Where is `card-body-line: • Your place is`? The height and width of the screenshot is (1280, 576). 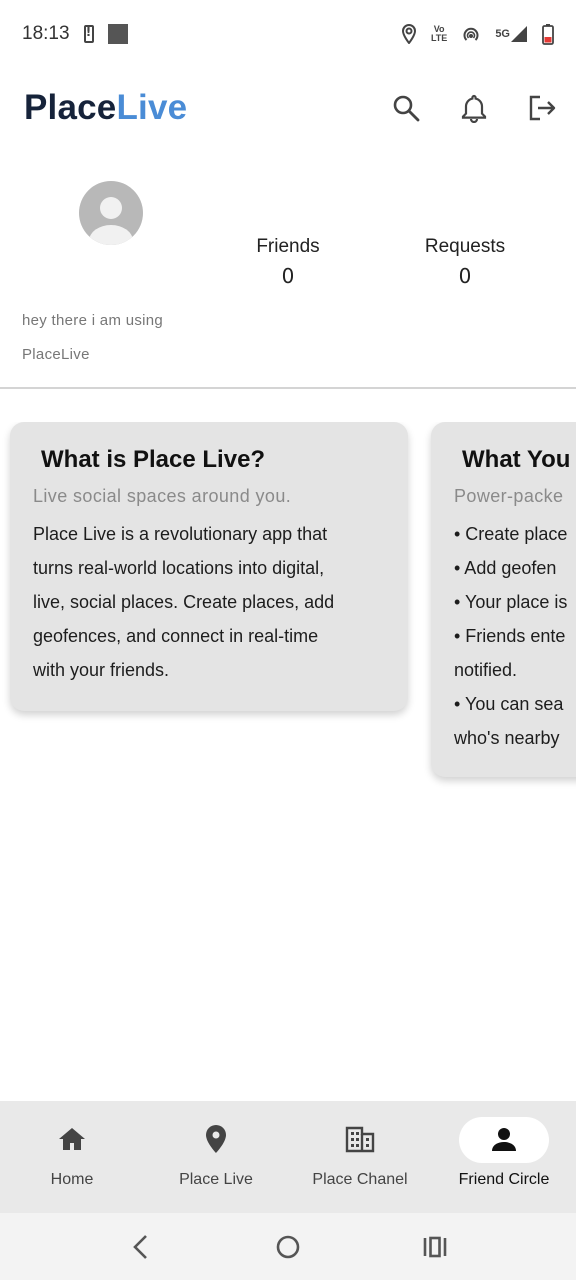
card-body-line: • Your place is is located at coordinates (511, 602).